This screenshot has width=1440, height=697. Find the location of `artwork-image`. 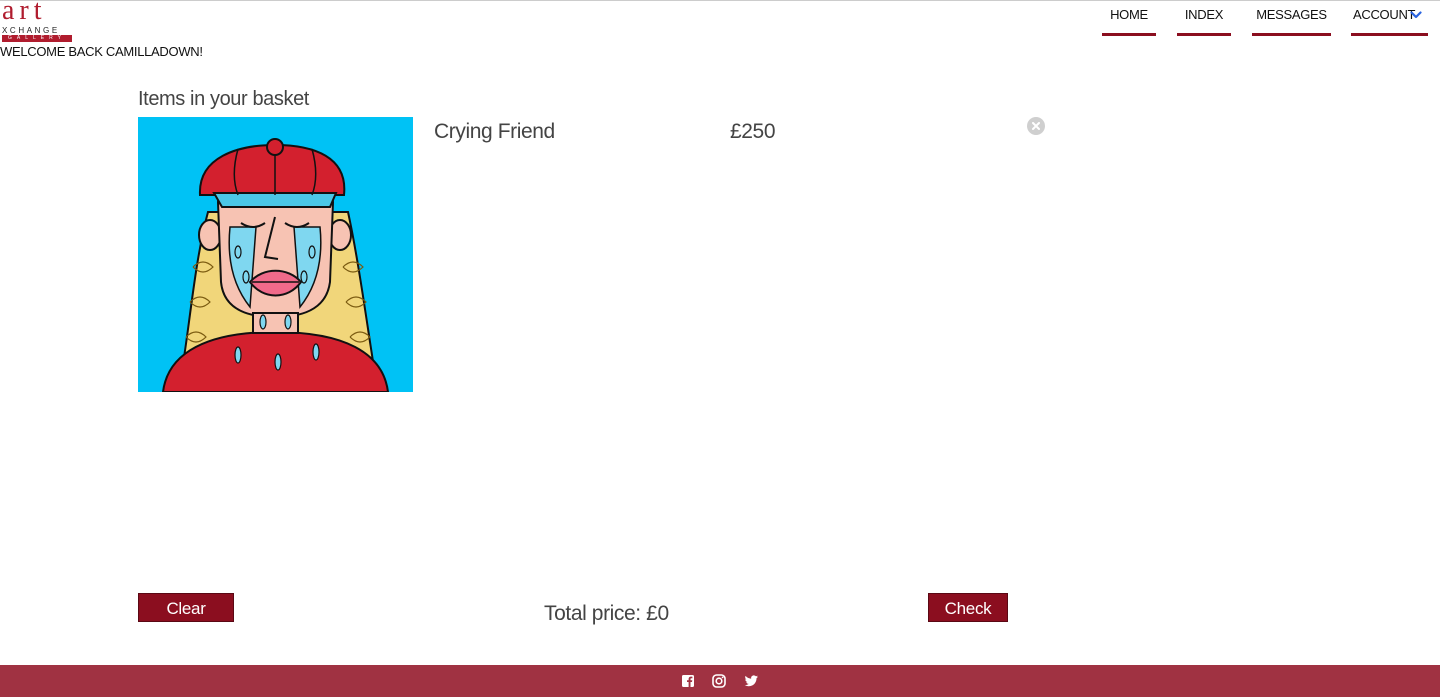

artwork-image is located at coordinates (275, 254).